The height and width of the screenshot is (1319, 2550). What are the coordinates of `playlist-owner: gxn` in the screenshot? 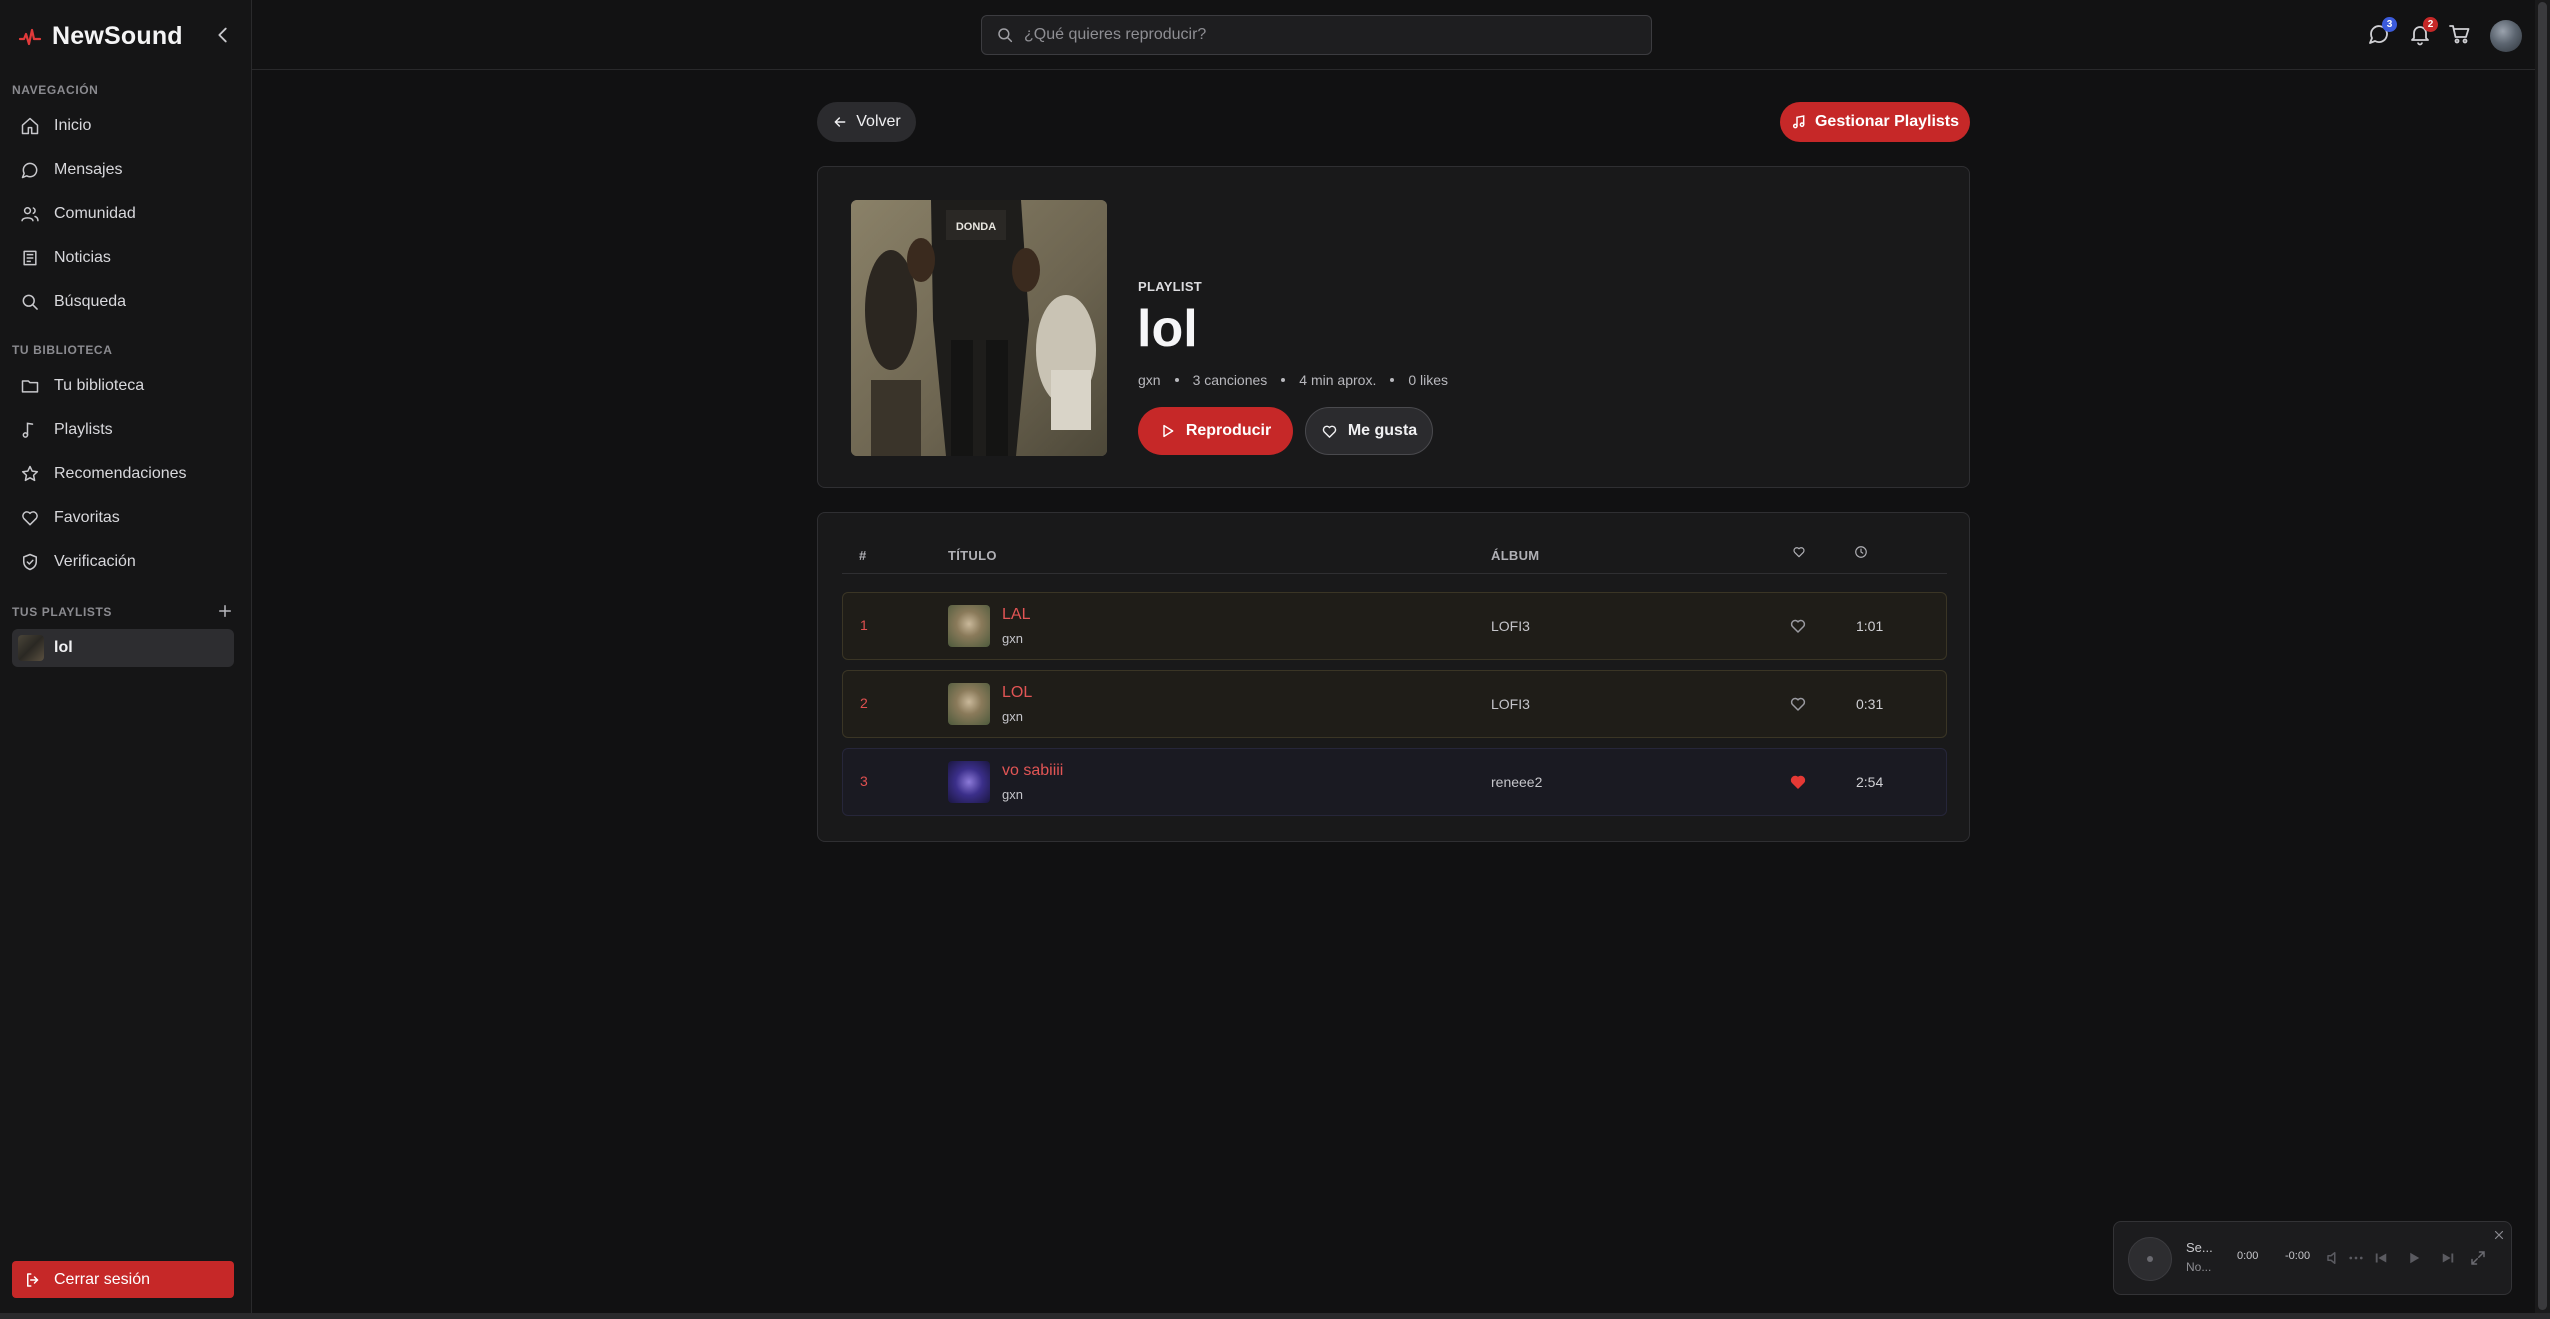 It's located at (1149, 380).